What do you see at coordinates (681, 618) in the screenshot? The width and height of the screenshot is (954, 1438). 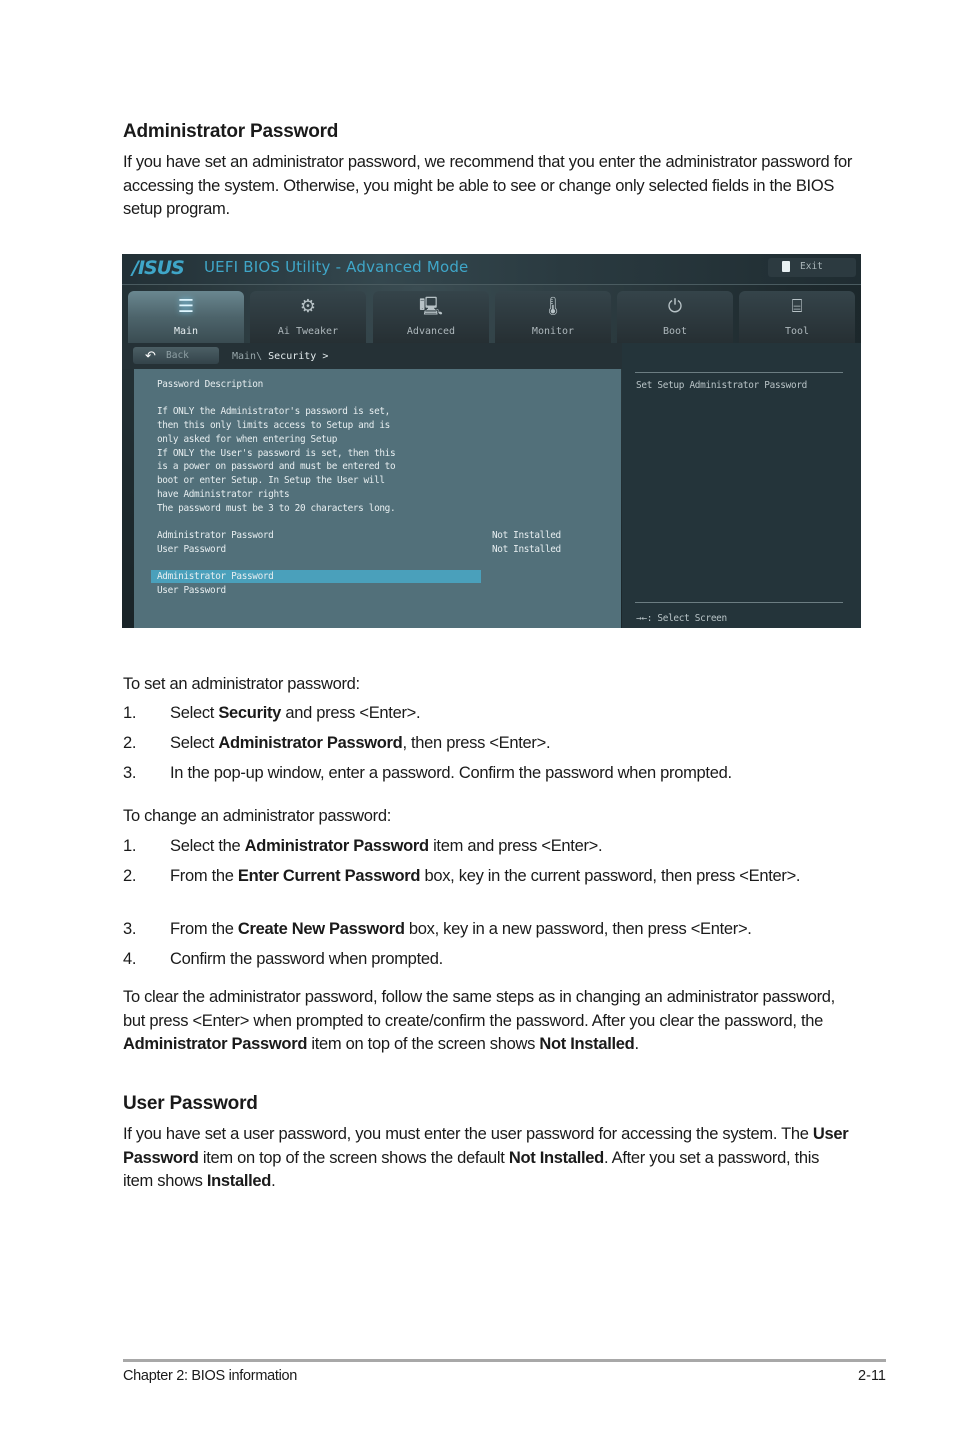 I see `key-hint-select-screen: →←: Select Screen` at bounding box center [681, 618].